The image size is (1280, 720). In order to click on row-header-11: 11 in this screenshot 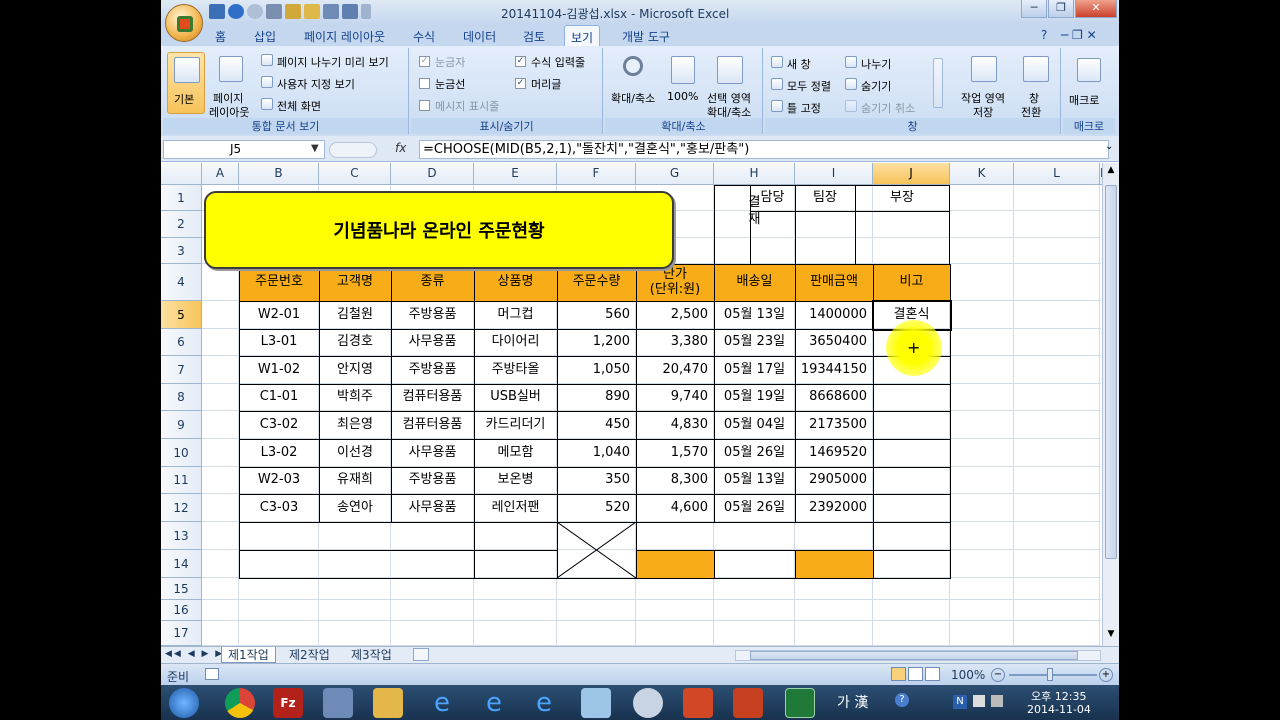, I will do `click(181, 480)`.